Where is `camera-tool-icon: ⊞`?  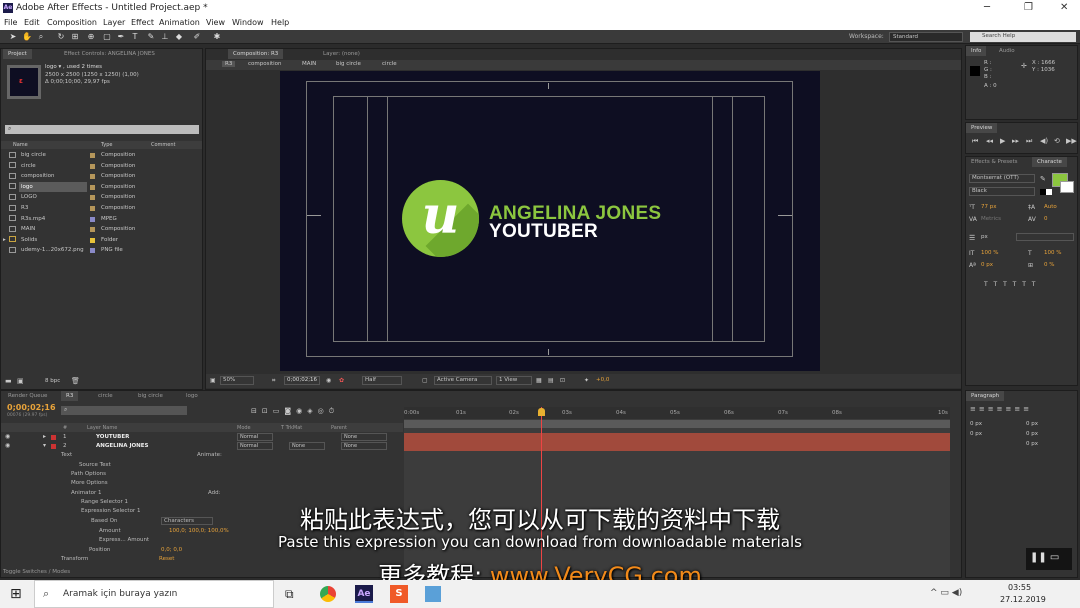
camera-tool-icon: ⊞ is located at coordinates (75, 37).